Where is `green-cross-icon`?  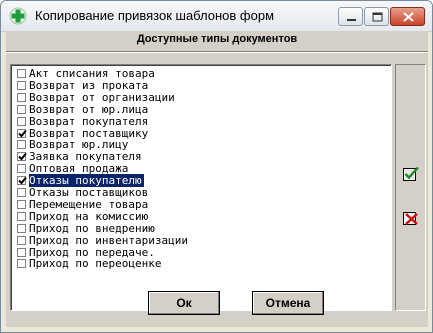
green-cross-icon is located at coordinates (18, 16).